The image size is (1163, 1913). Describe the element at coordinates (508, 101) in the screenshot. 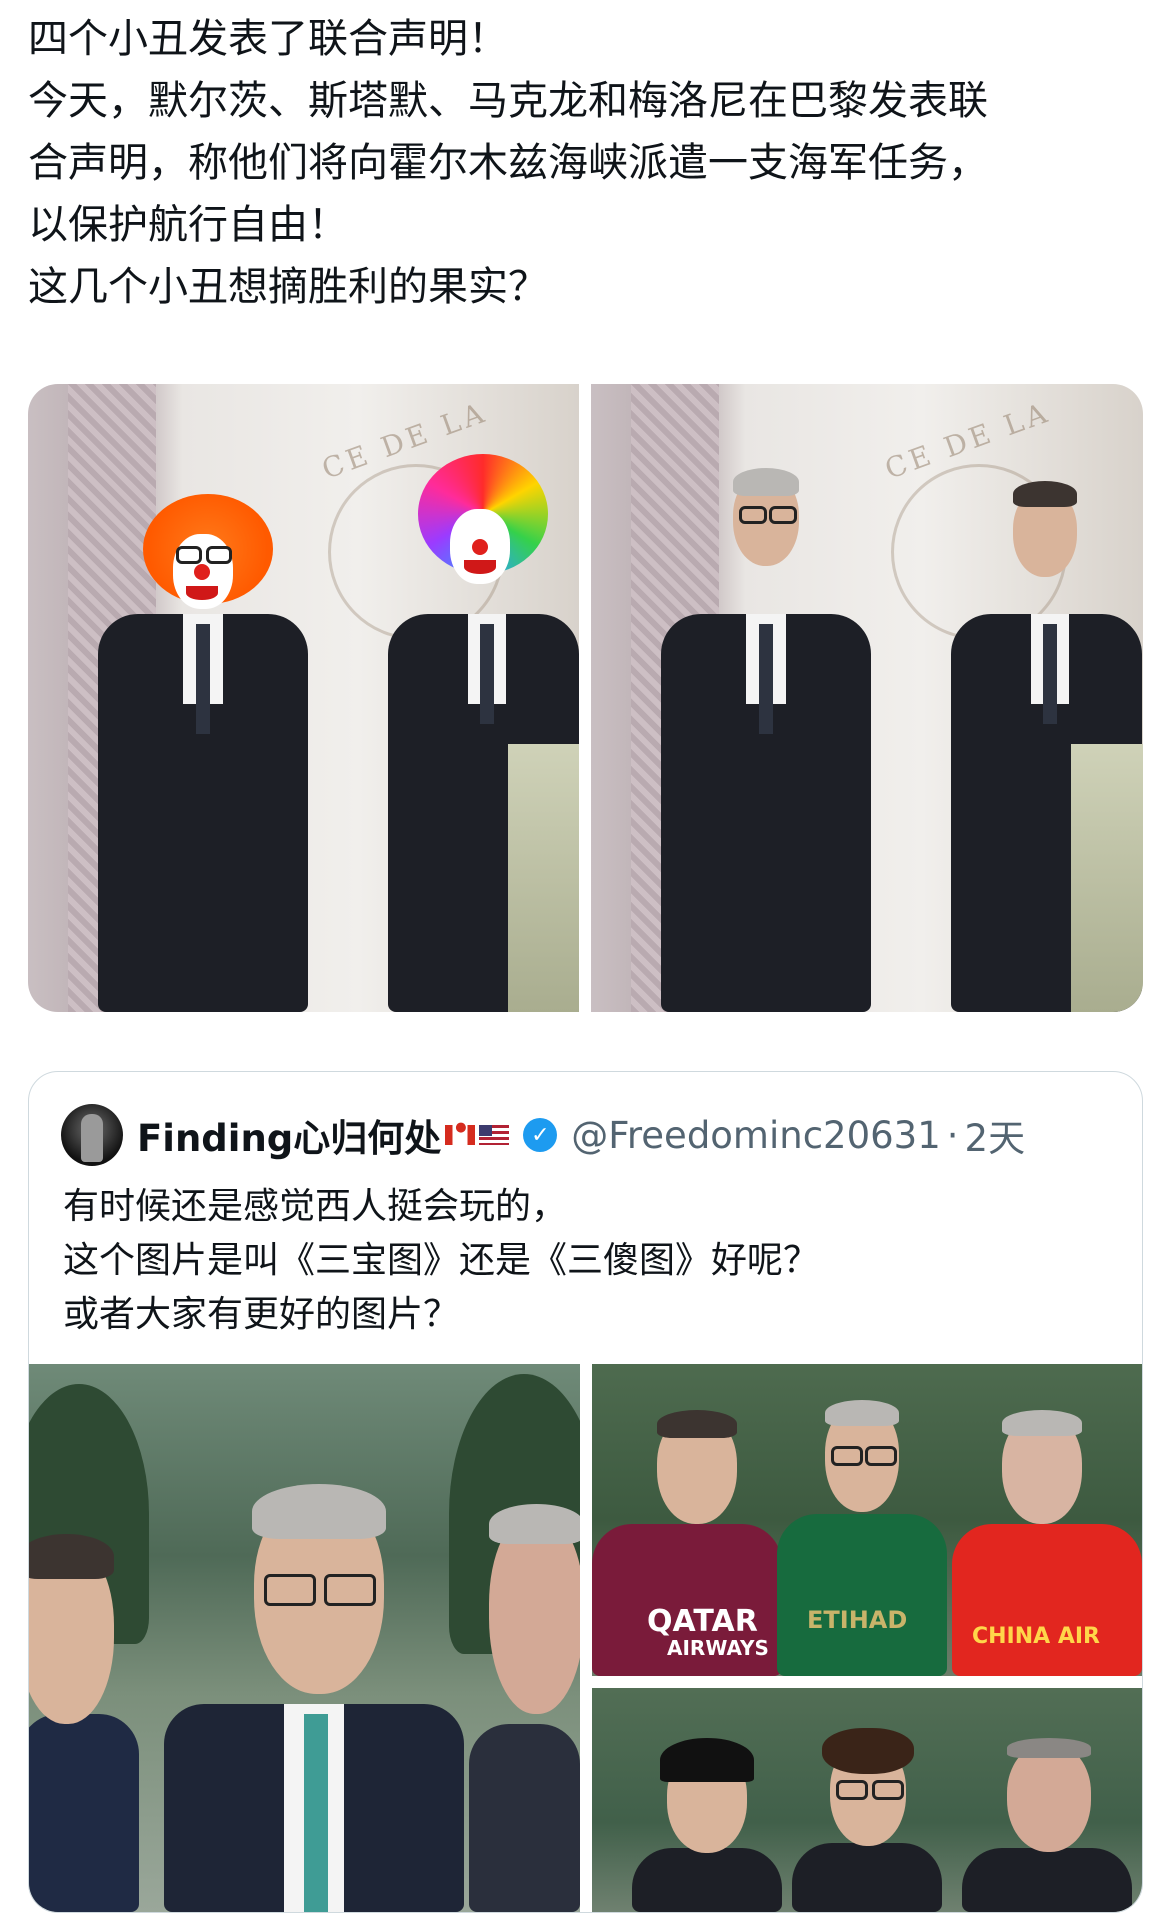

I see `post-line: 今天，默尔茨、斯塔默、马克龙和梅洛尼在巴黎发表联` at that location.